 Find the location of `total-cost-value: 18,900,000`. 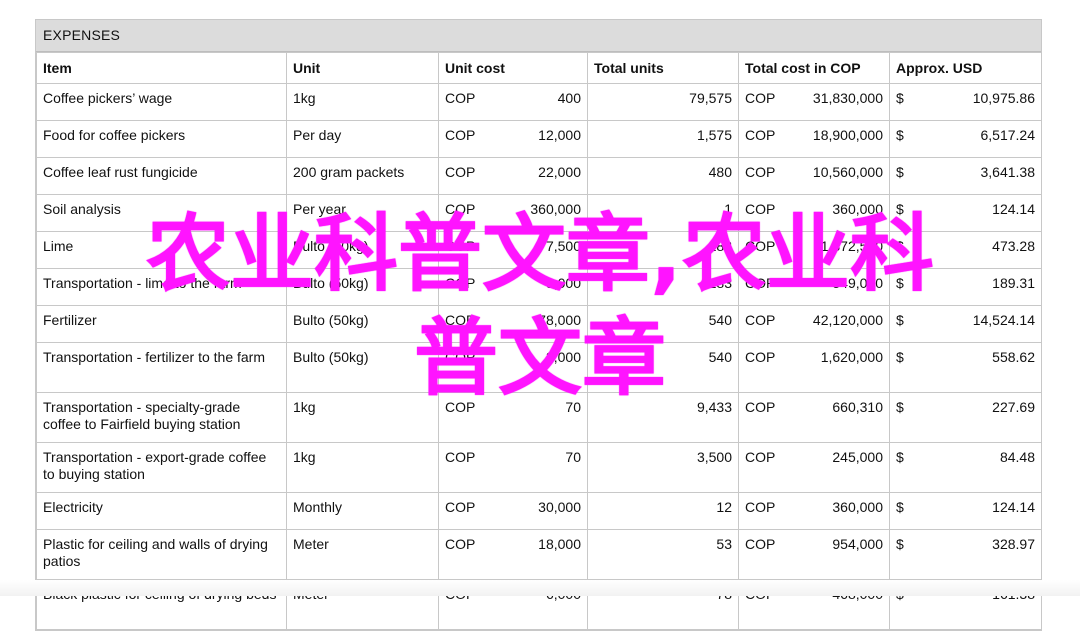

total-cost-value: 18,900,000 is located at coordinates (847, 135).